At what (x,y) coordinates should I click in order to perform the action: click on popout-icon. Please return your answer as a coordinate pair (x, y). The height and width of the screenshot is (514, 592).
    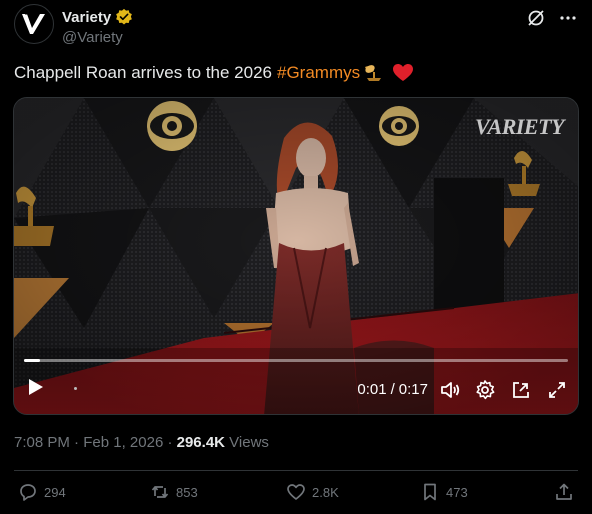
    Looking at the image, I should click on (521, 390).